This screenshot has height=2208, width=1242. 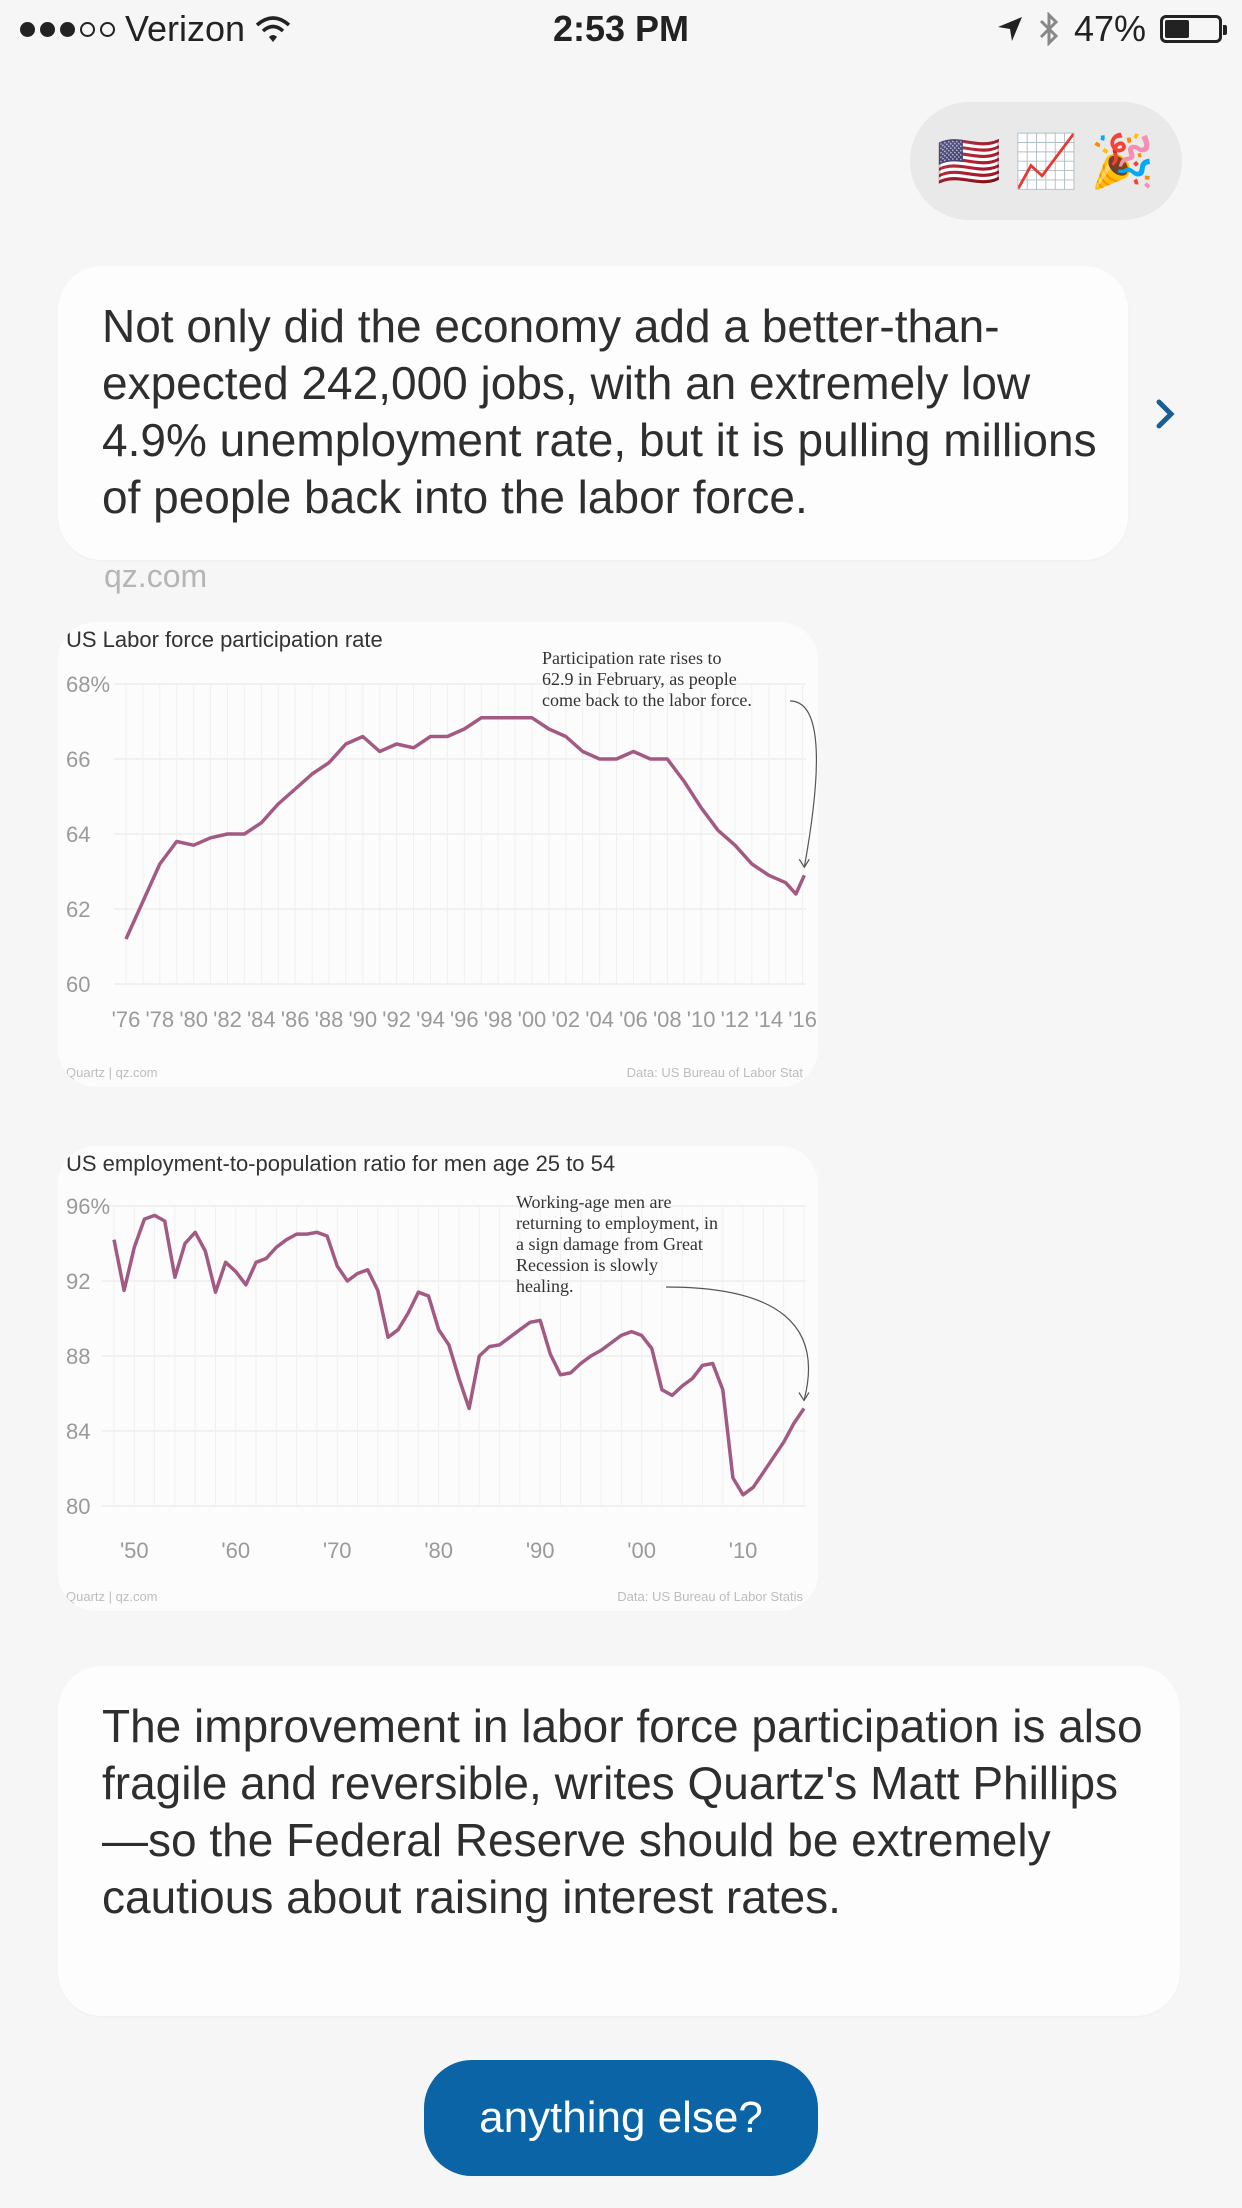 What do you see at coordinates (88, 1206) in the screenshot?
I see `y-tick-label: 96%` at bounding box center [88, 1206].